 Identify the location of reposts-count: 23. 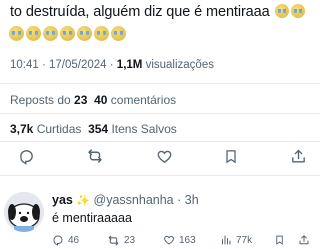
(80, 100).